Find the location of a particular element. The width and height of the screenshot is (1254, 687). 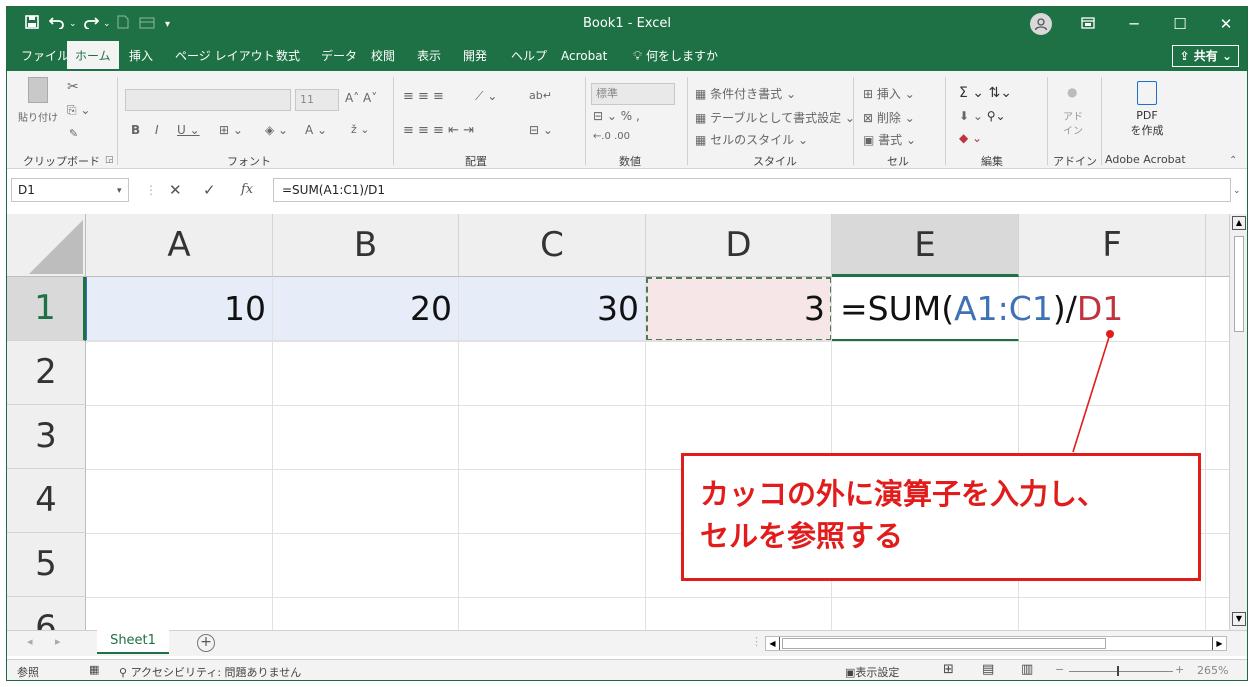

scroll-up-icon: ▲ is located at coordinates (1239, 223).